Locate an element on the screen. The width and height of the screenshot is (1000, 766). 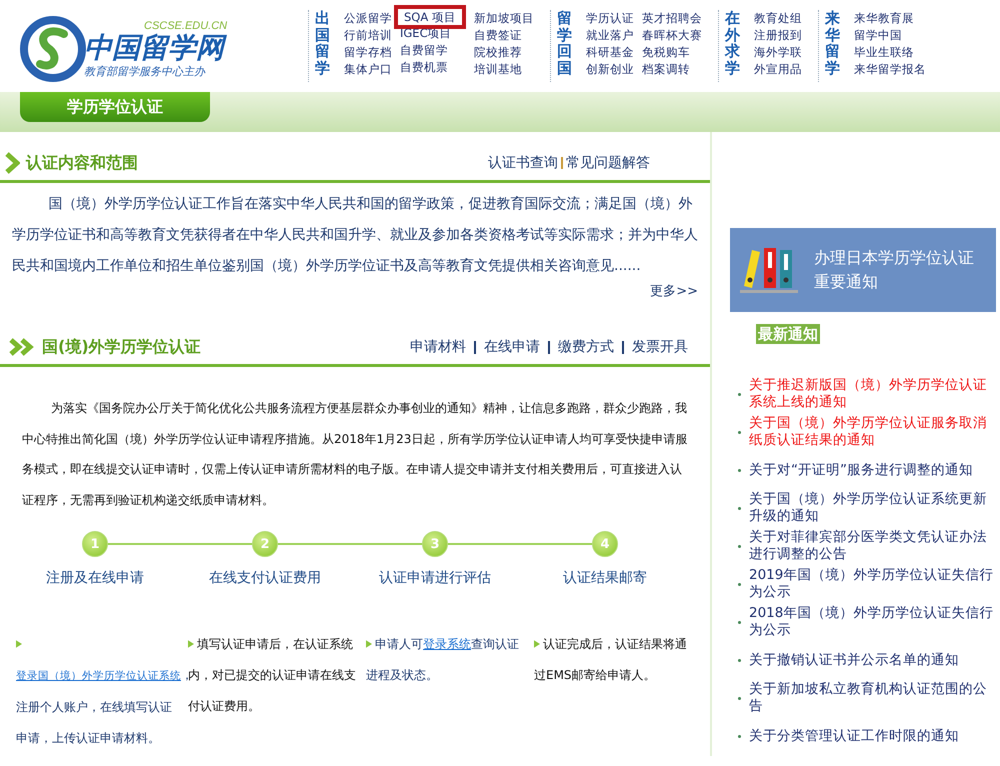
nav-link: 科研基金 is located at coordinates (610, 52).